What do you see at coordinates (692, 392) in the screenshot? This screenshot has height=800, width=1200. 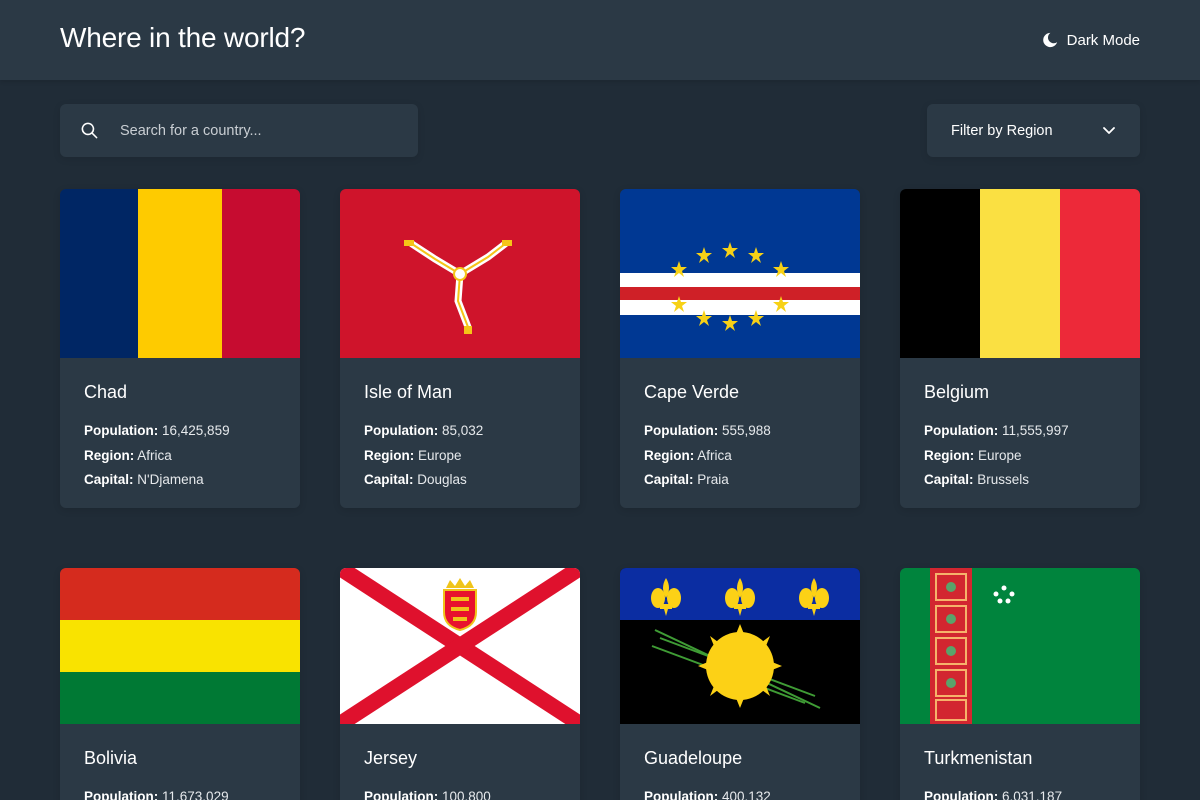 I see `country-name: Cape Verde` at bounding box center [692, 392].